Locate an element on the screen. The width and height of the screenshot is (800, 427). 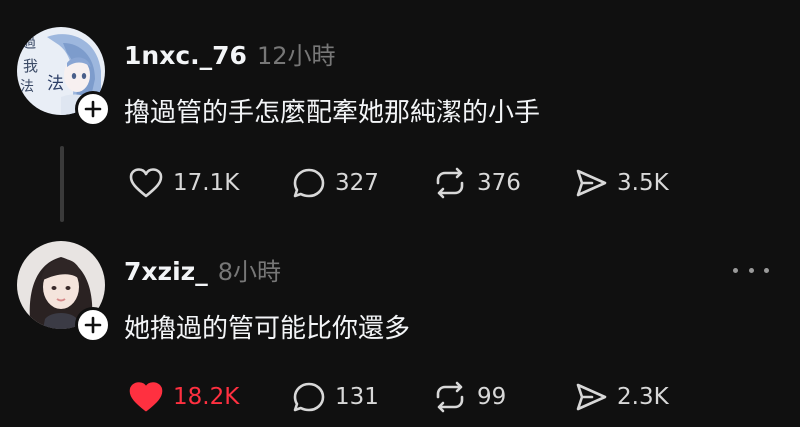
share-count: 2.3K is located at coordinates (643, 397).